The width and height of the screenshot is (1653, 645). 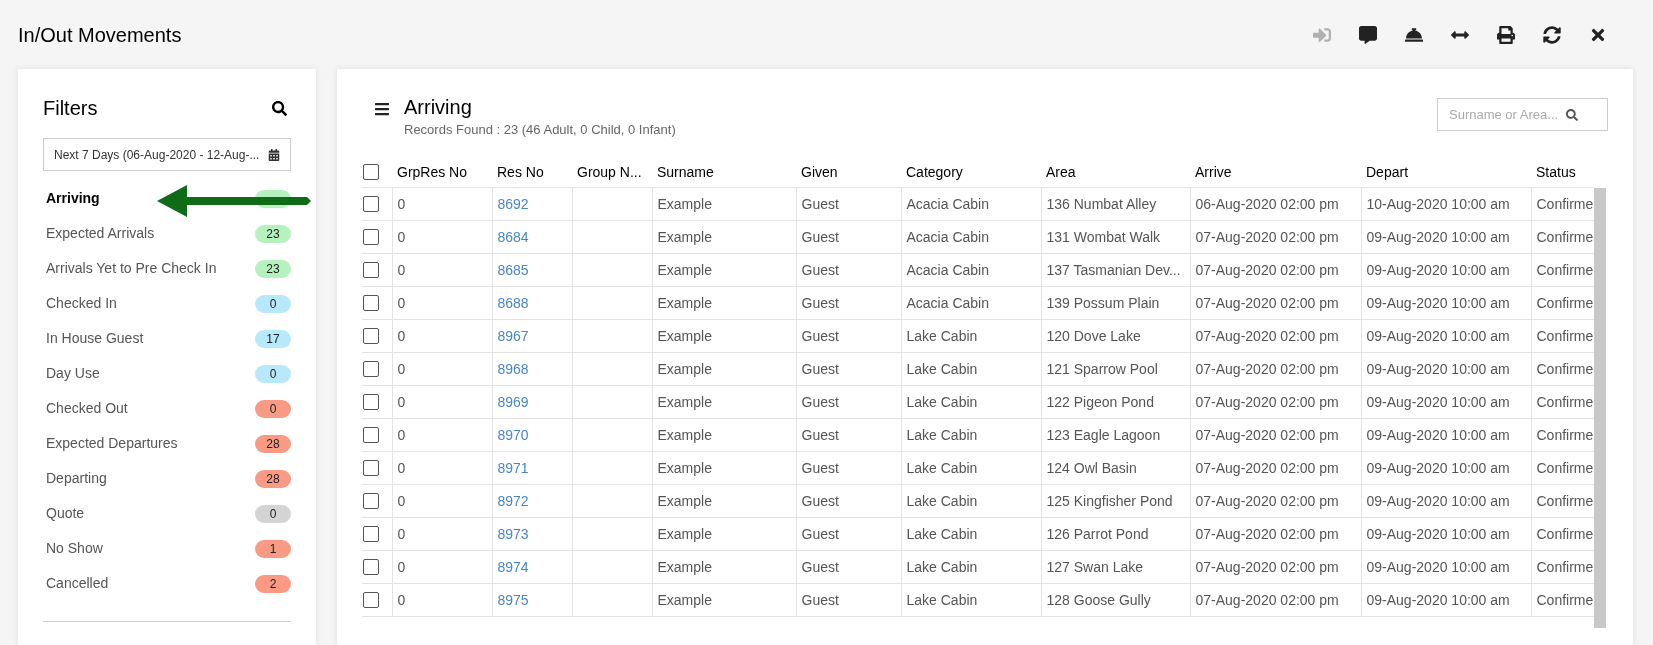 I want to click on reservation-link: 8973, so click(x=532, y=534).